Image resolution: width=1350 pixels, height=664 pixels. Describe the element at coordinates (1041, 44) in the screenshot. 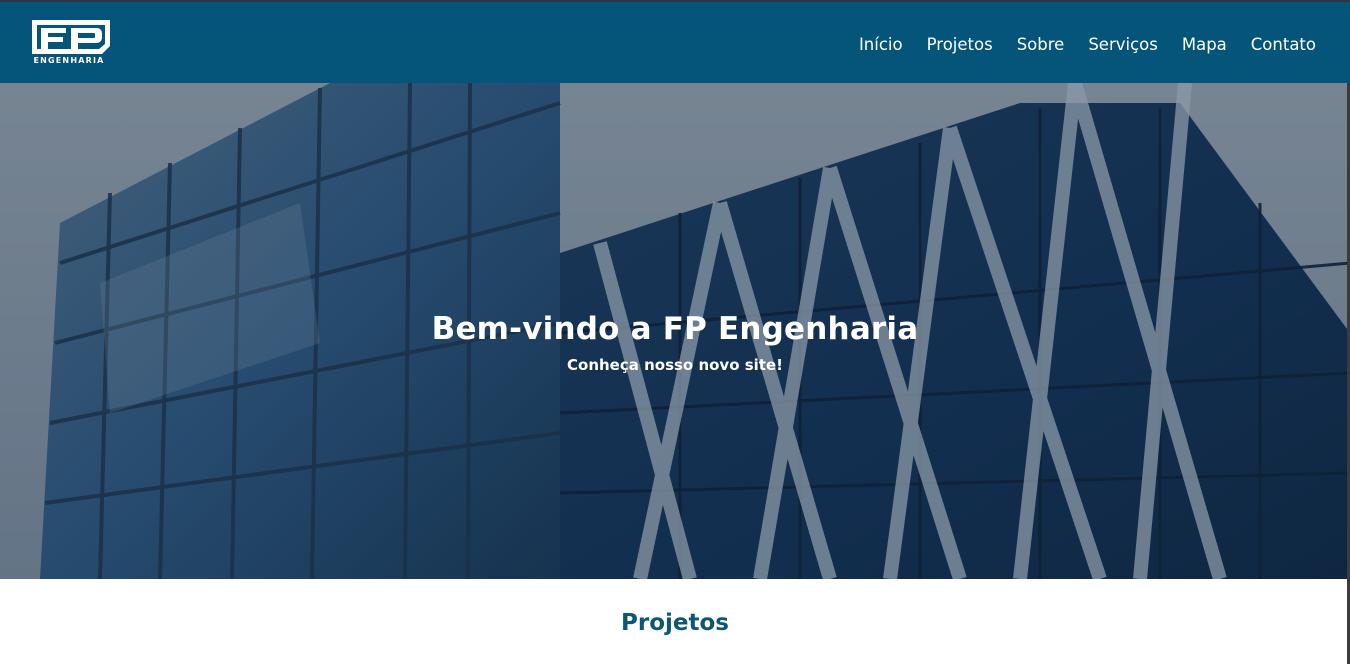

I see `nav-sobre: Sobre` at that location.